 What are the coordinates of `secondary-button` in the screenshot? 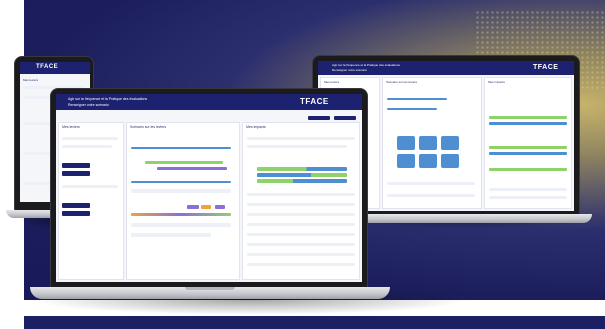 It's located at (345, 118).